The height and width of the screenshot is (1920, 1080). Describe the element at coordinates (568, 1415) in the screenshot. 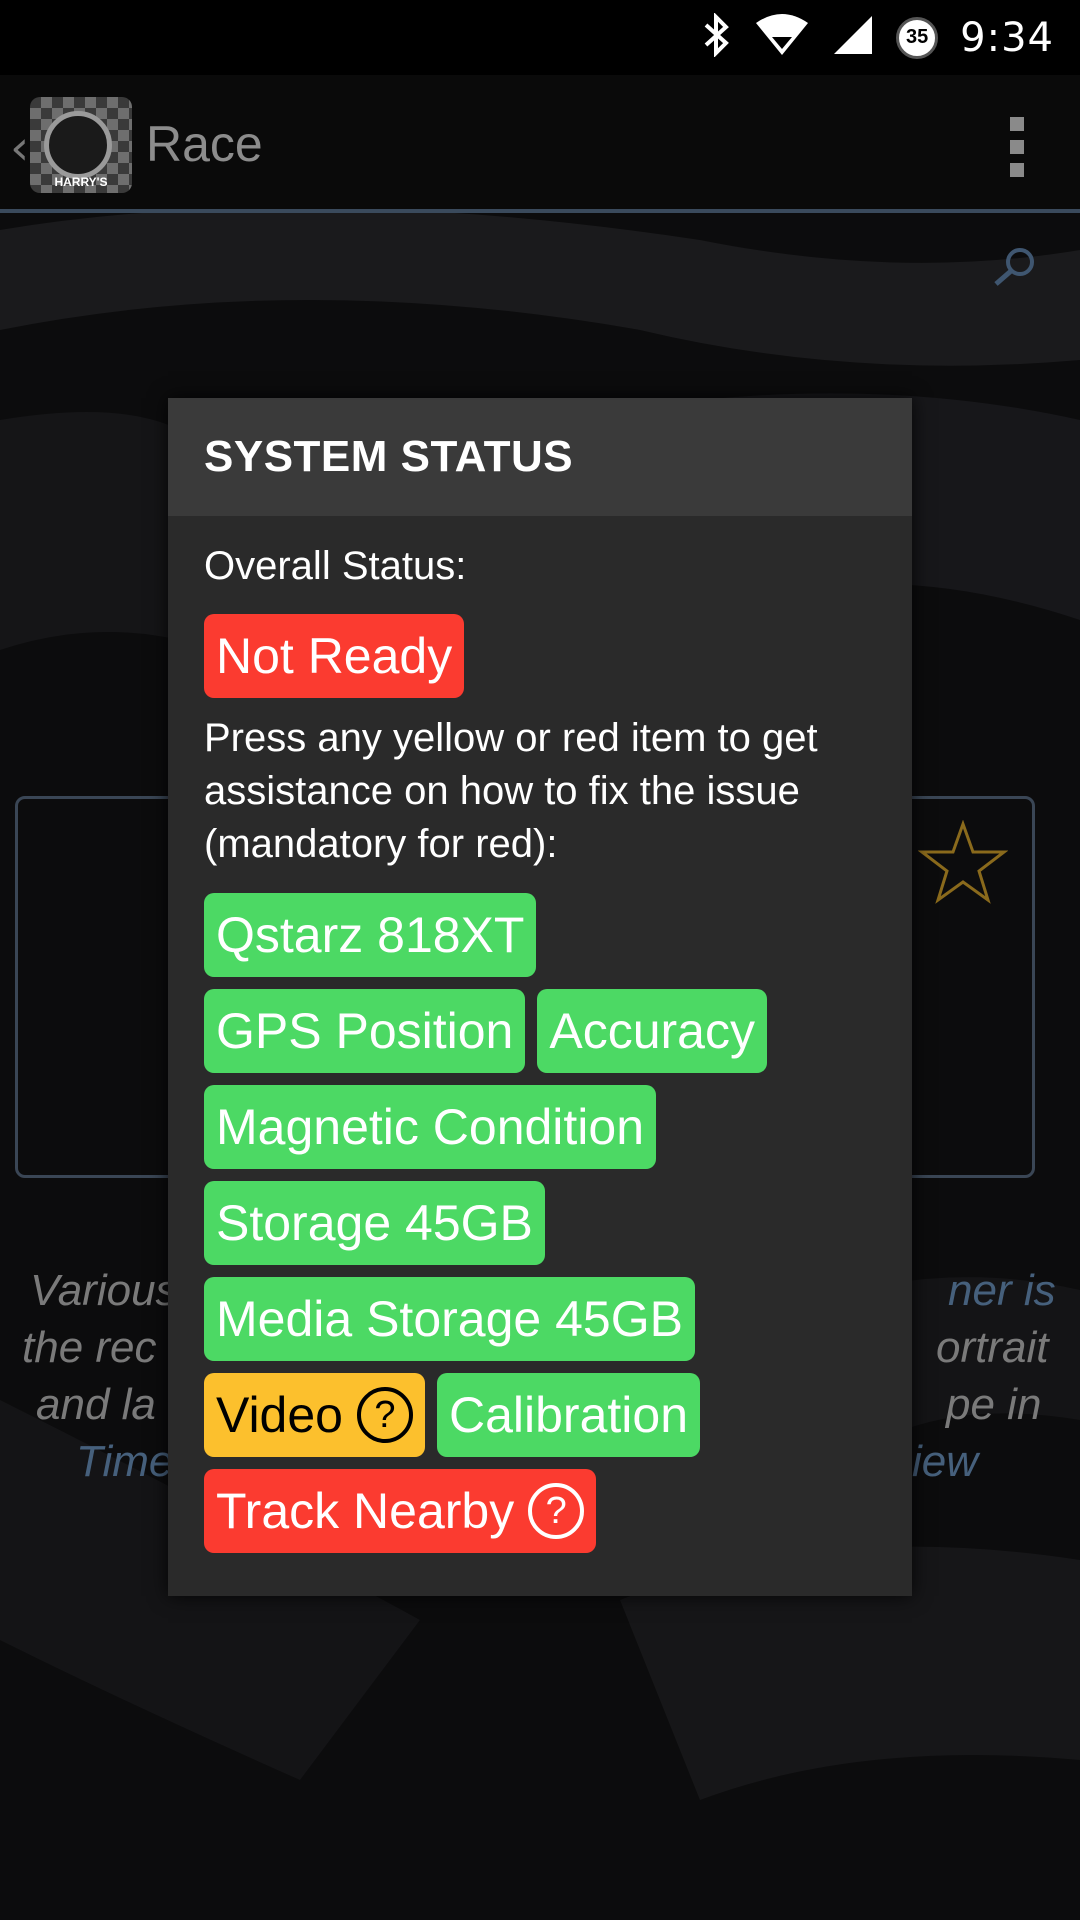

I see `status-item-calibration: Calibration` at that location.